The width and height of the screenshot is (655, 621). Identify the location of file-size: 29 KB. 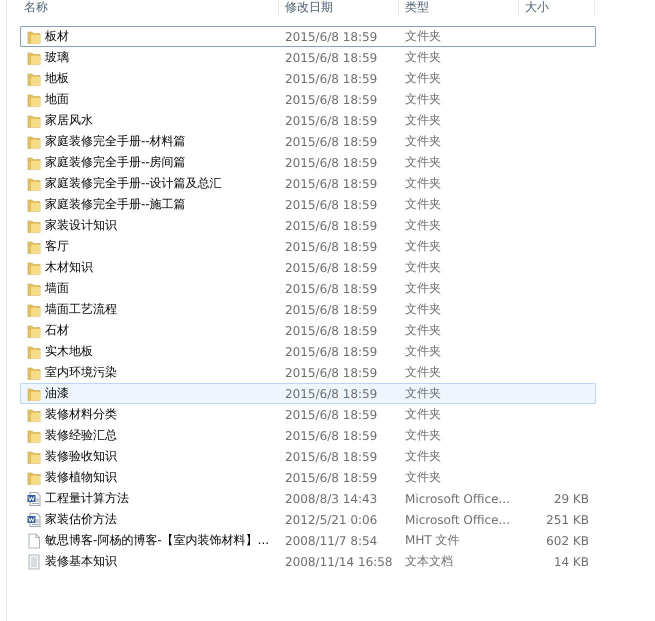
(571, 499).